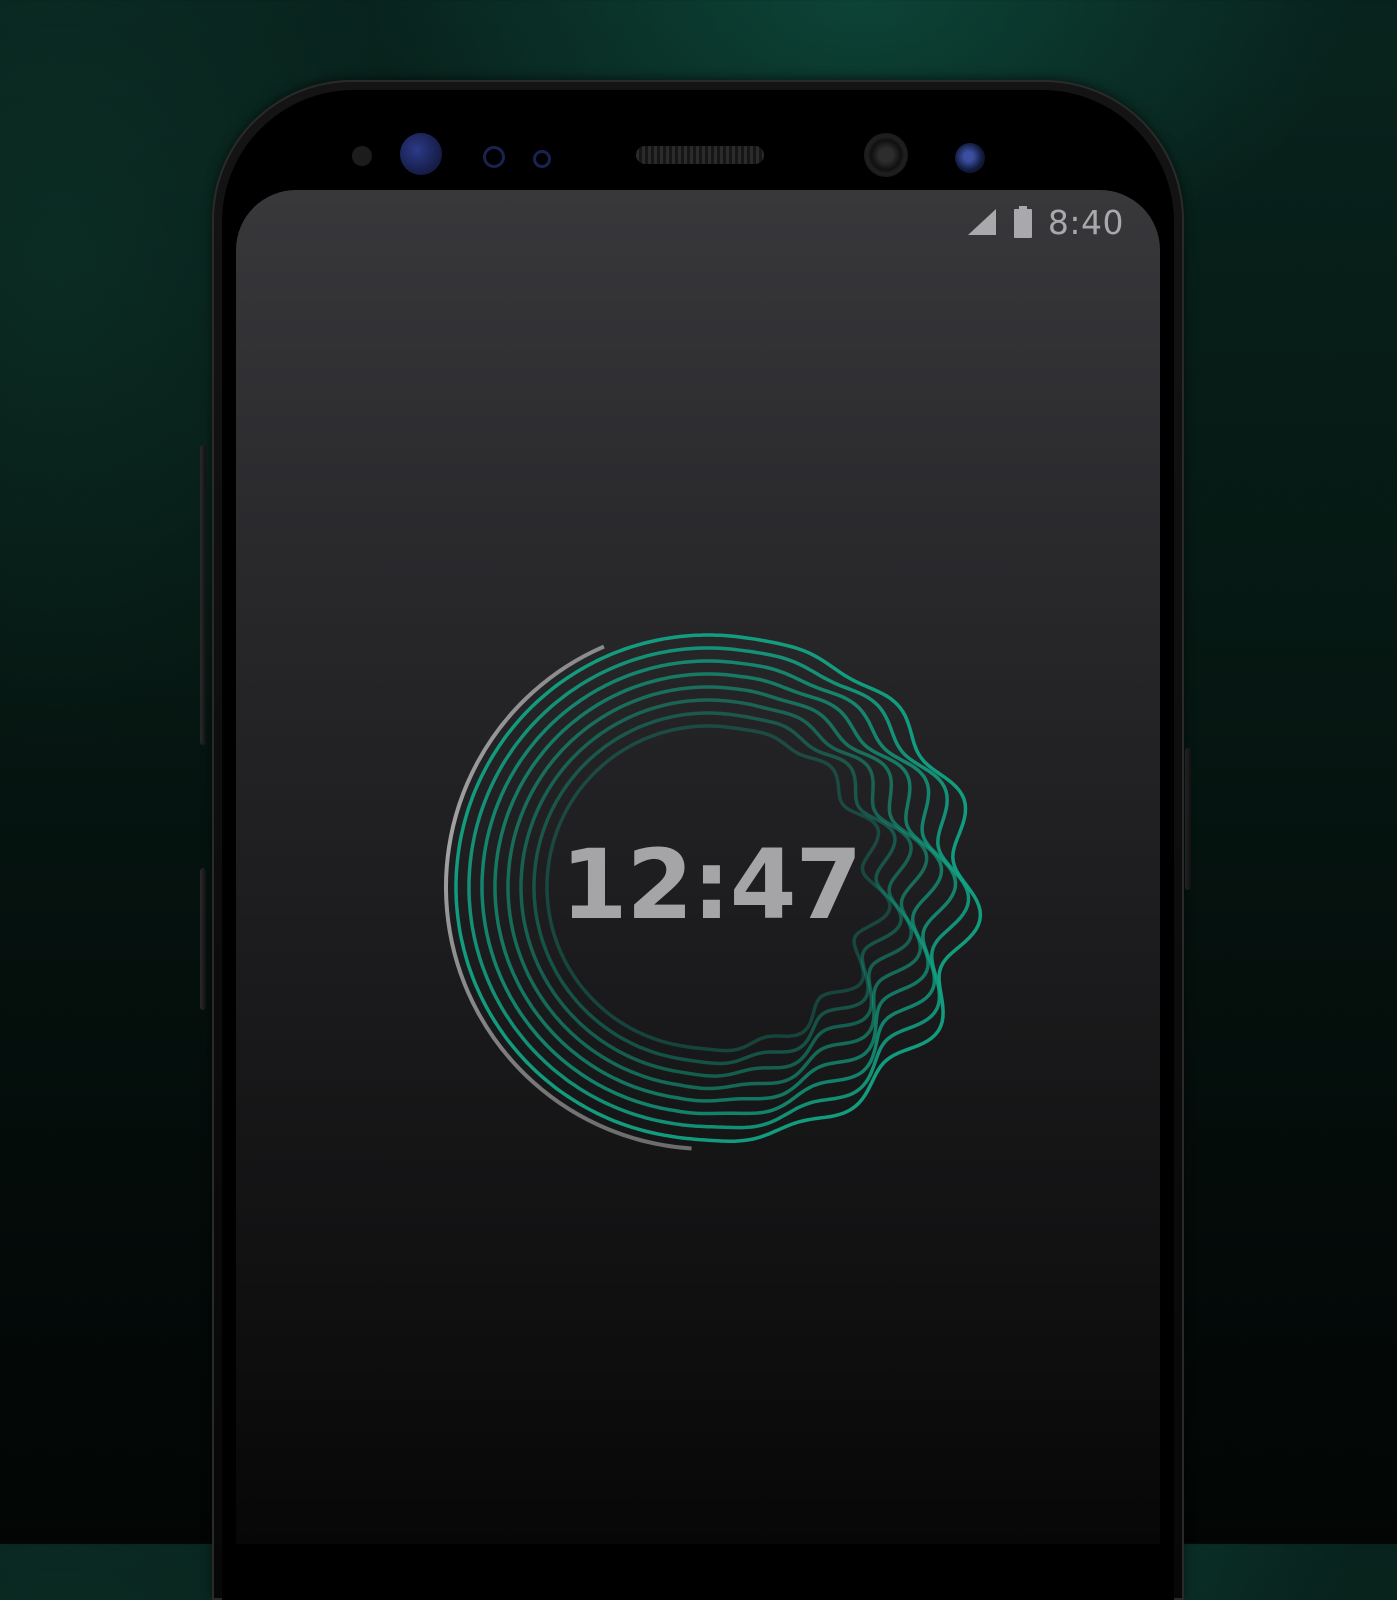  I want to click on front-camera, so click(886, 155).